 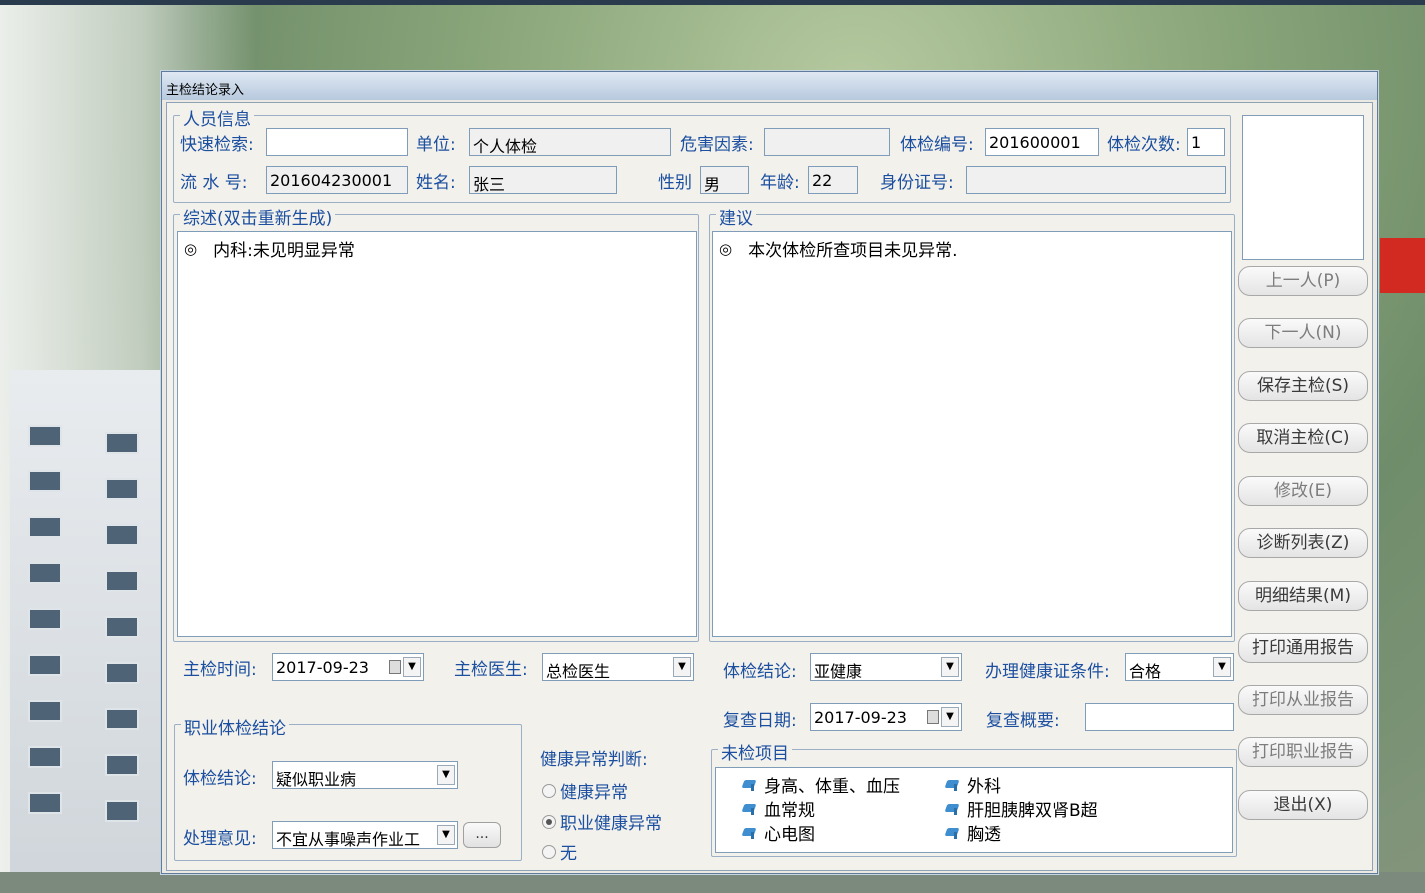 I want to click on pending-item: 血常规, so click(x=778, y=808).